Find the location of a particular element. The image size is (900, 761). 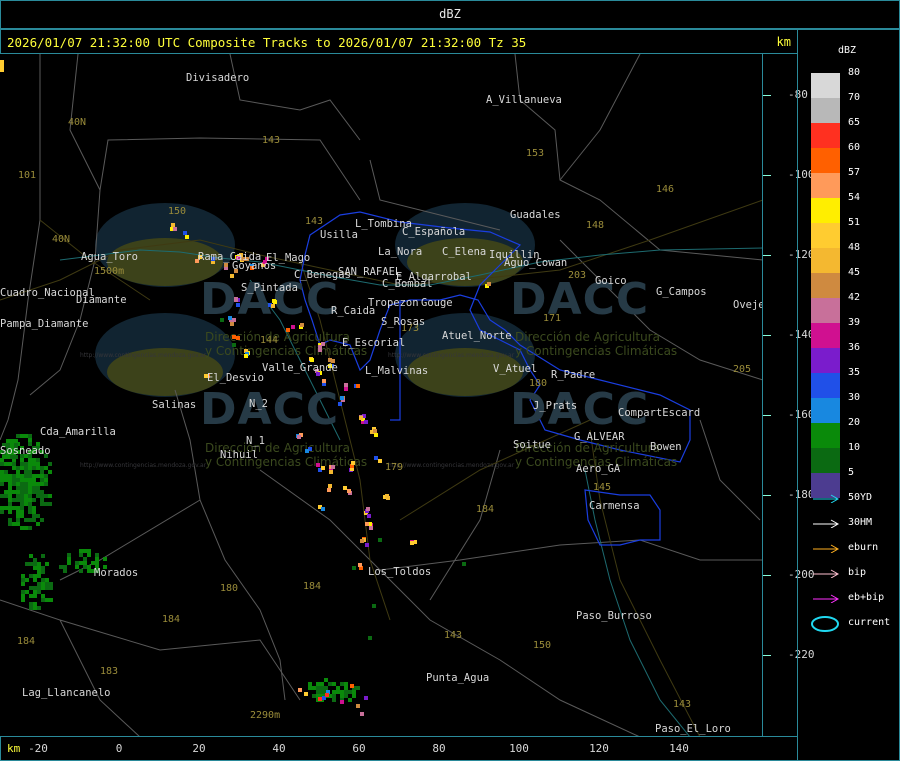

place-label: Carmensa is located at coordinates (614, 506).